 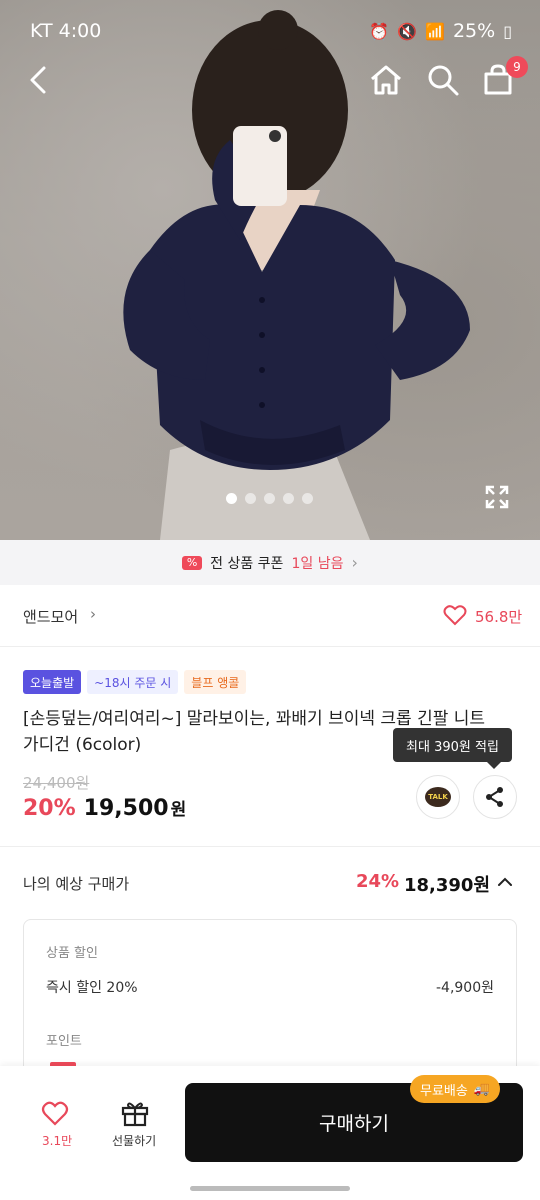 I want to click on status-bar: KT 4:00 ⏰ 🔇 📶 25% ▯, so click(x=270, y=30).